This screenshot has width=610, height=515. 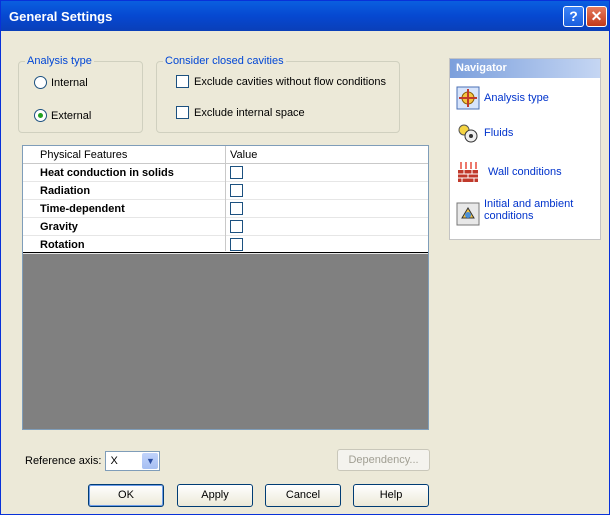 What do you see at coordinates (114, 461) in the screenshot?
I see `reference-axis-value: X` at bounding box center [114, 461].